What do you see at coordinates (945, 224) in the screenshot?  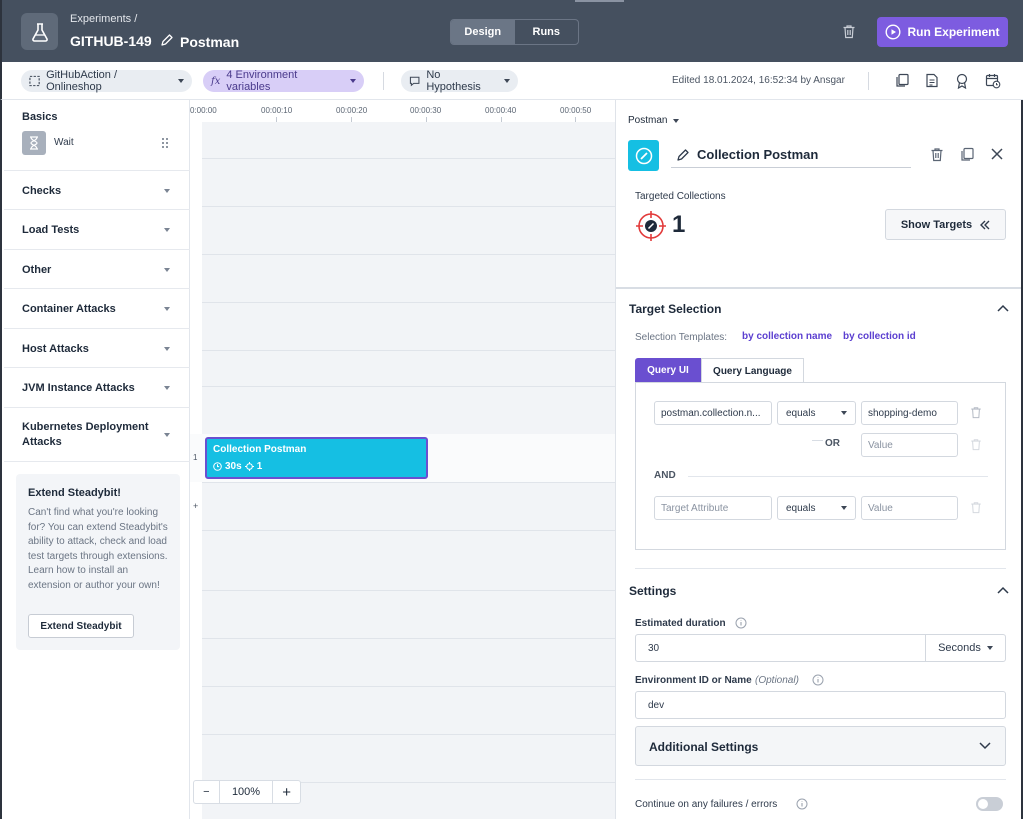 I see `show-targets-button: Show Targets` at bounding box center [945, 224].